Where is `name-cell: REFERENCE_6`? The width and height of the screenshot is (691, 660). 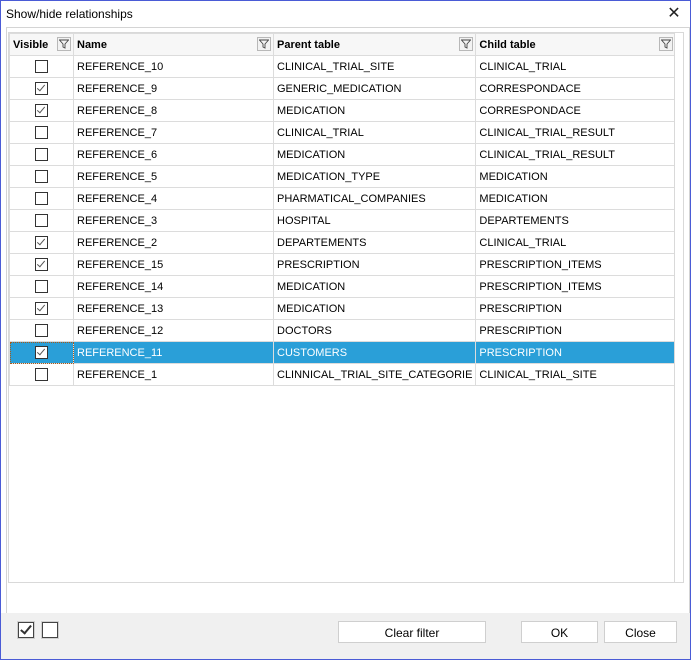
name-cell: REFERENCE_6 is located at coordinates (173, 154).